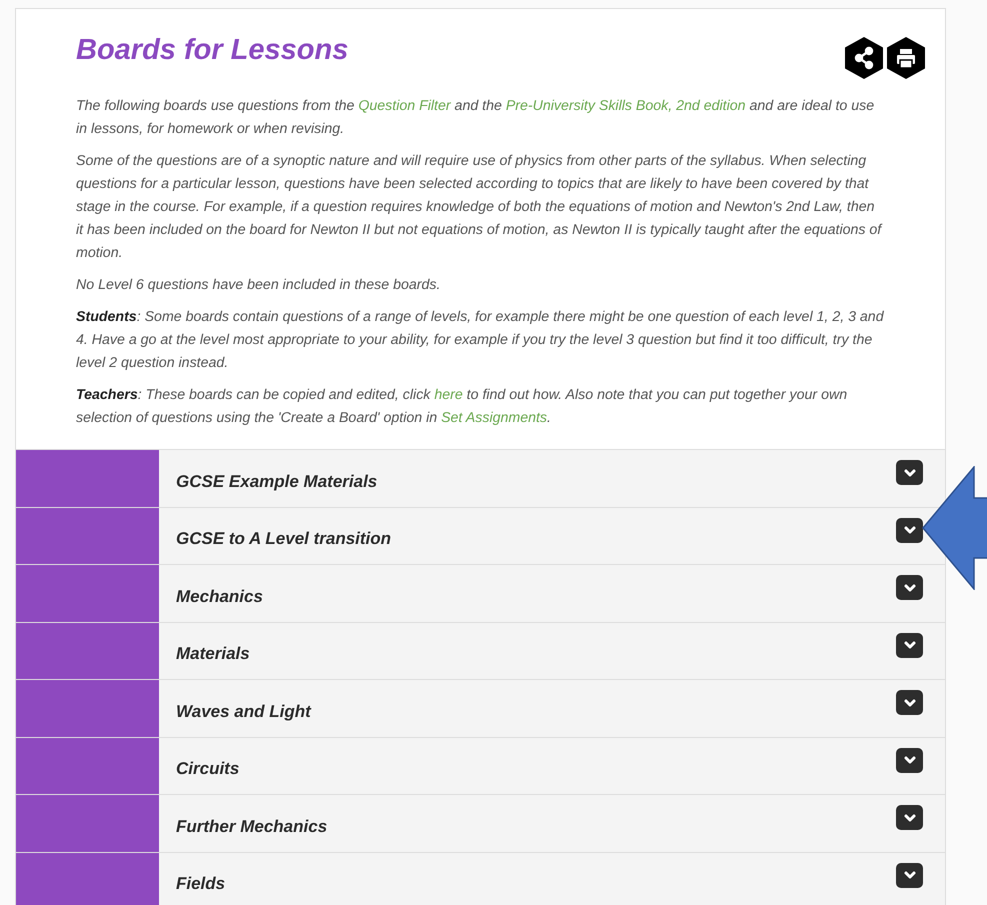 This screenshot has height=905, width=987. What do you see at coordinates (480, 878) in the screenshot?
I see `board-row: Fields` at bounding box center [480, 878].